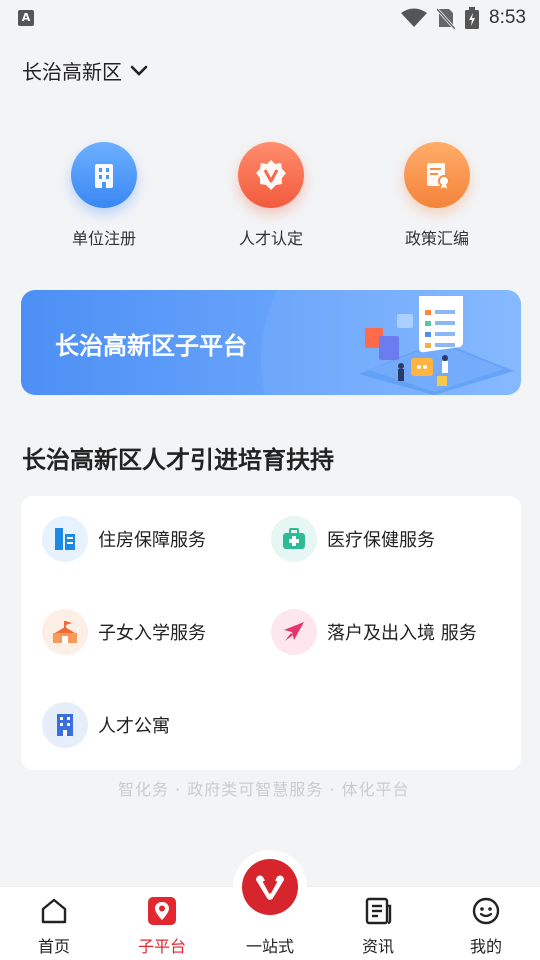  Describe the element at coordinates (271, 342) in the screenshot. I see `sub-platform-banner: 长治高新区子平台` at that location.